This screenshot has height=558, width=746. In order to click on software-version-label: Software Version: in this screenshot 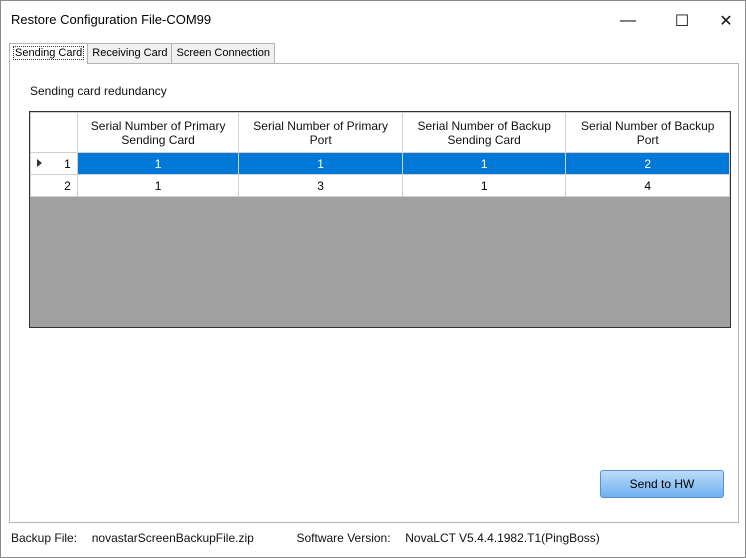, I will do `click(343, 538)`.